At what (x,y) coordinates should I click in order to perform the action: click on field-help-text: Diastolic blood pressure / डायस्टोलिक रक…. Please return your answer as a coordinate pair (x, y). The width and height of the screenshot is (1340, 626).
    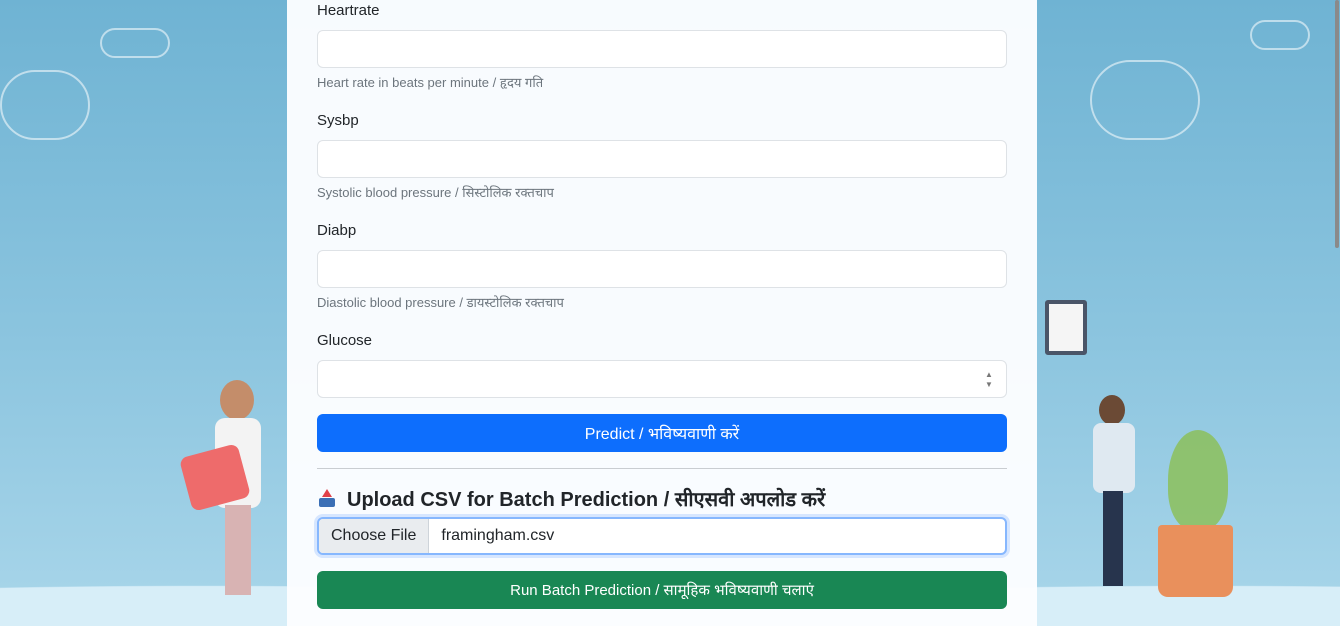
    Looking at the image, I should click on (440, 302).